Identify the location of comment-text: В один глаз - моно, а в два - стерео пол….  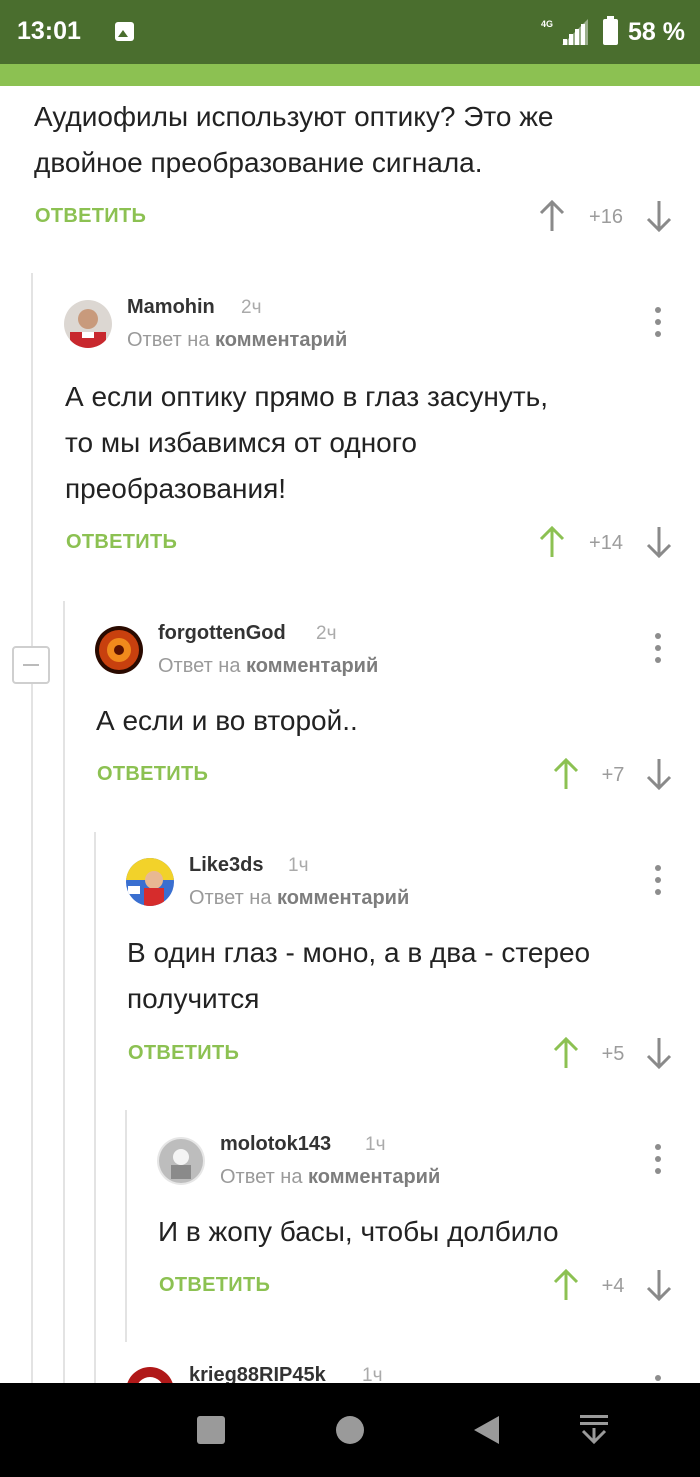
(397, 976).